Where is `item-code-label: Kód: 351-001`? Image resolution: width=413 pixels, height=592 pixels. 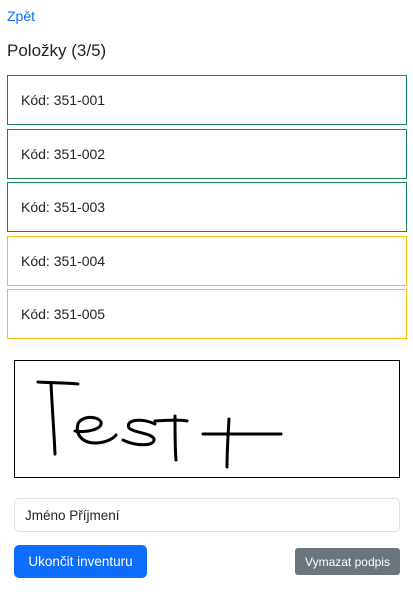 item-code-label: Kód: 351-001 is located at coordinates (63, 100).